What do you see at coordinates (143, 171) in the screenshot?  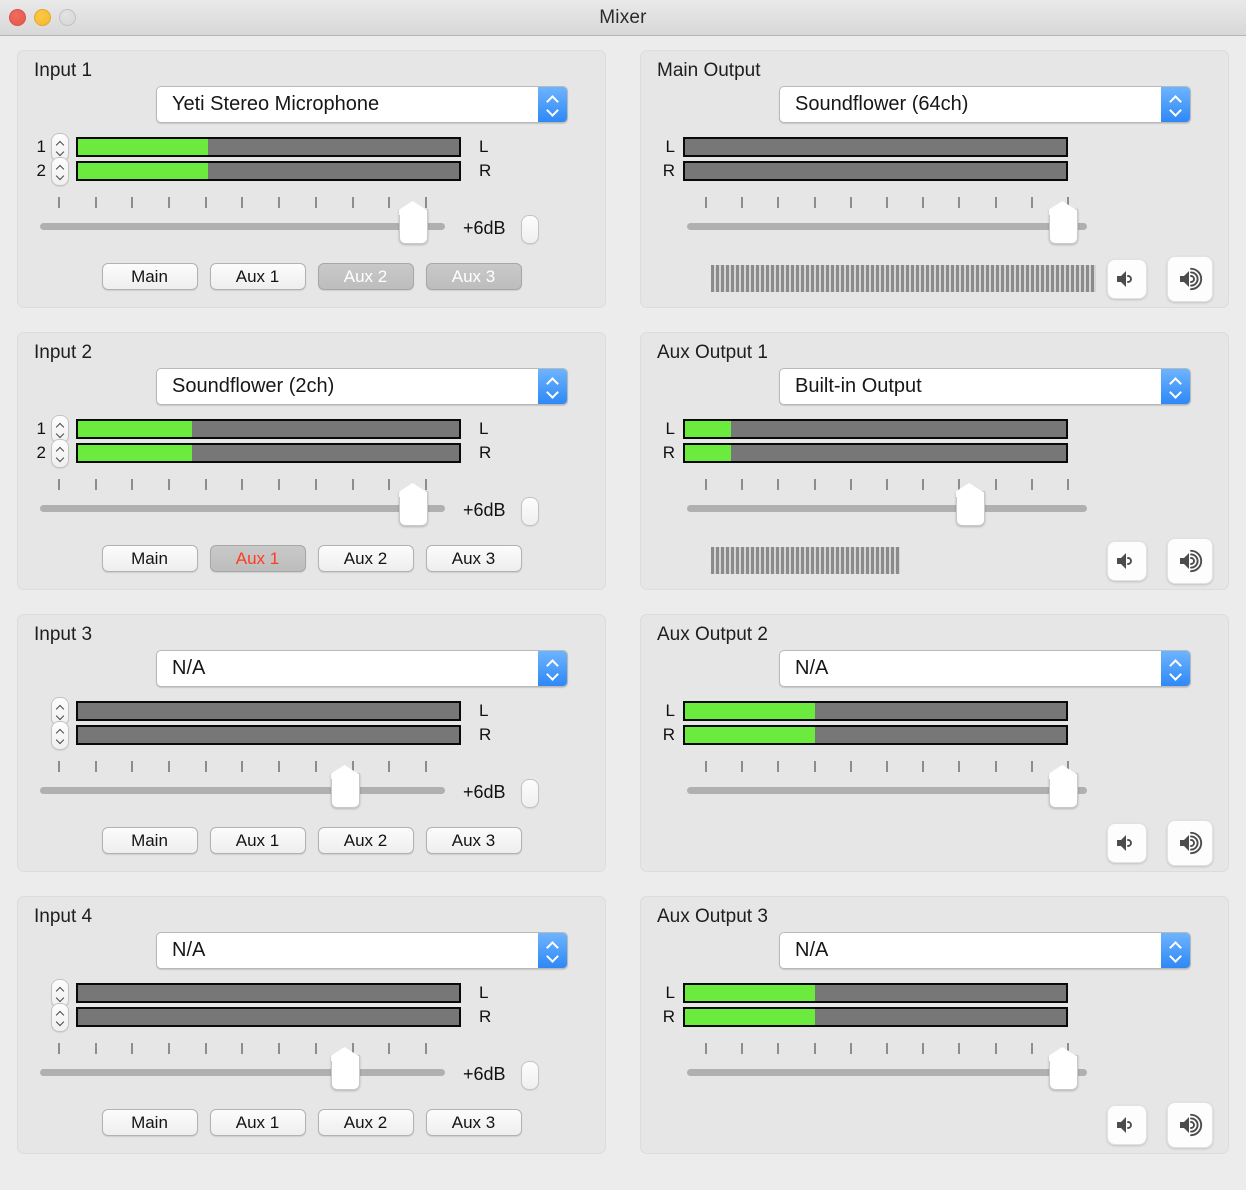 I see `level-meter-fill` at bounding box center [143, 171].